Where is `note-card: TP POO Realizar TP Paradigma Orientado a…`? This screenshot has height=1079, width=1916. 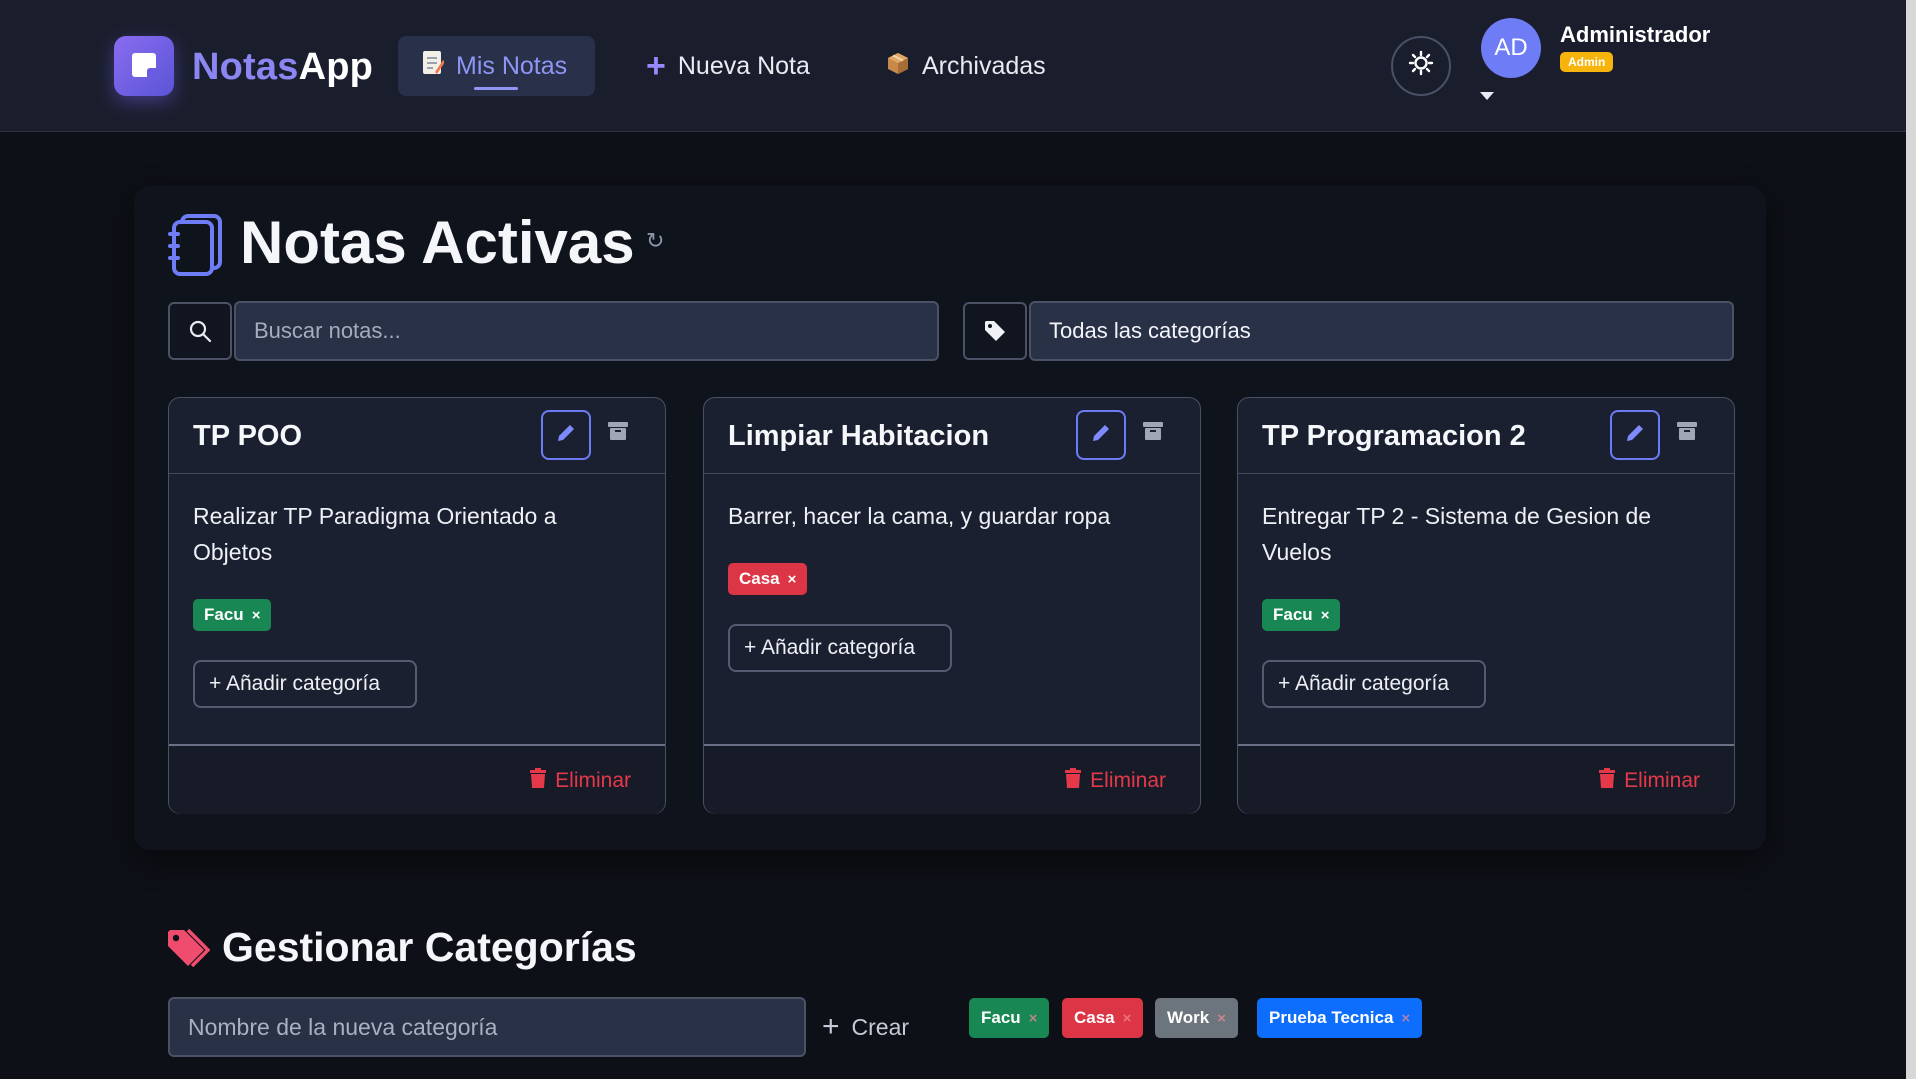
note-card: TP POO Realizar TP Paradigma Orientado a… is located at coordinates (417, 605).